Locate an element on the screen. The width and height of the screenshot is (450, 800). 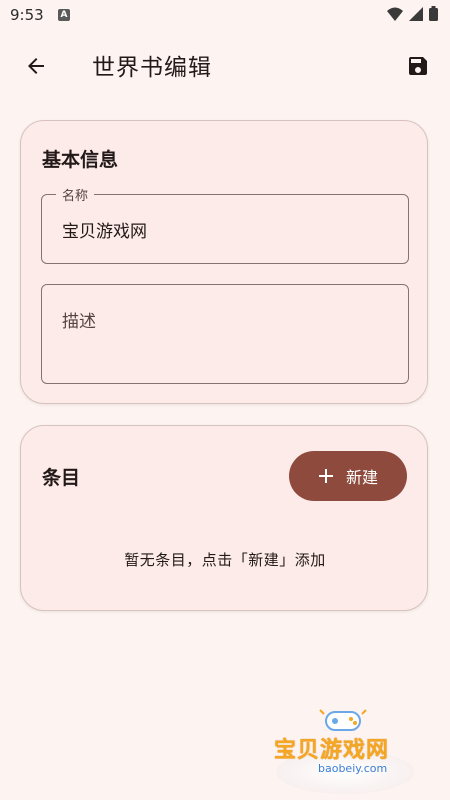
empty-entries-message: 暂无条目，点击「新建」添加 is located at coordinates (225, 560).